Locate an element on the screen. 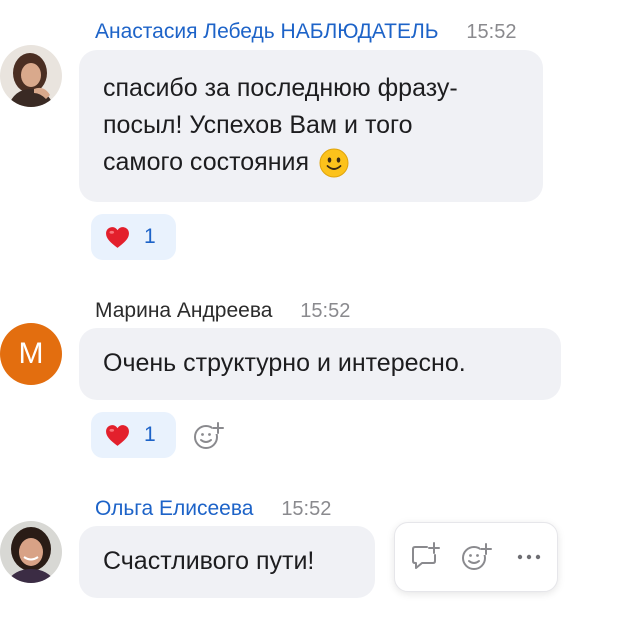  message-line: спасибо за последнюю фразу- is located at coordinates (280, 88).